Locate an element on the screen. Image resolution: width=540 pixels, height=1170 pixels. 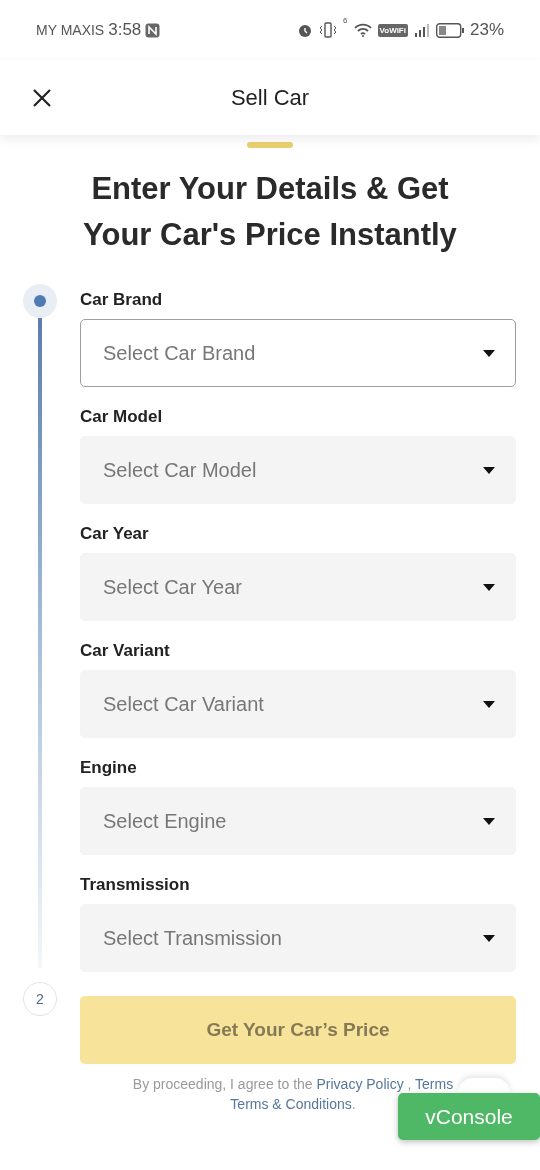
select-field: Select Engine is located at coordinates (298, 821).